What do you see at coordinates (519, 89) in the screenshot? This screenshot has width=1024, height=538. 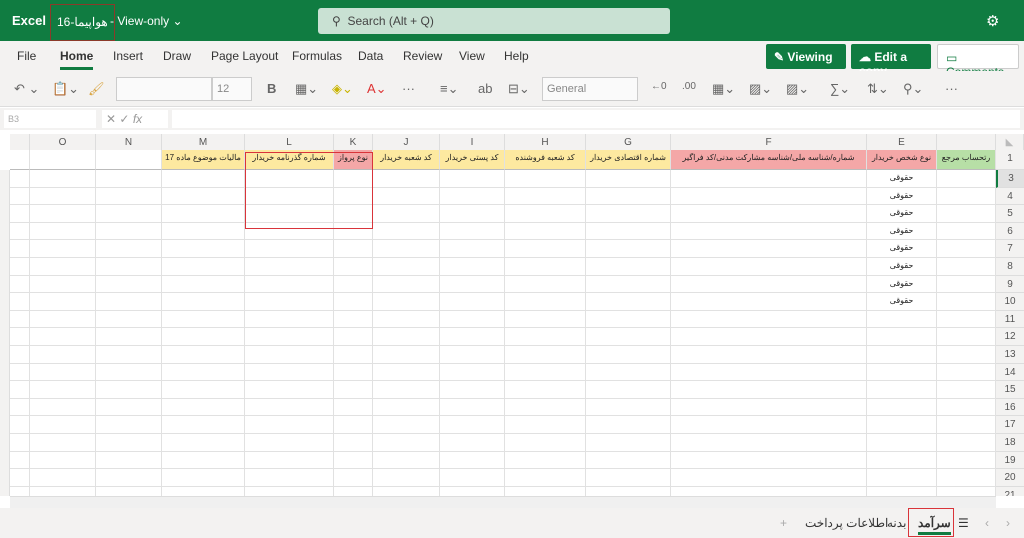 I see `merge-icon: ⊟⌄` at bounding box center [519, 89].